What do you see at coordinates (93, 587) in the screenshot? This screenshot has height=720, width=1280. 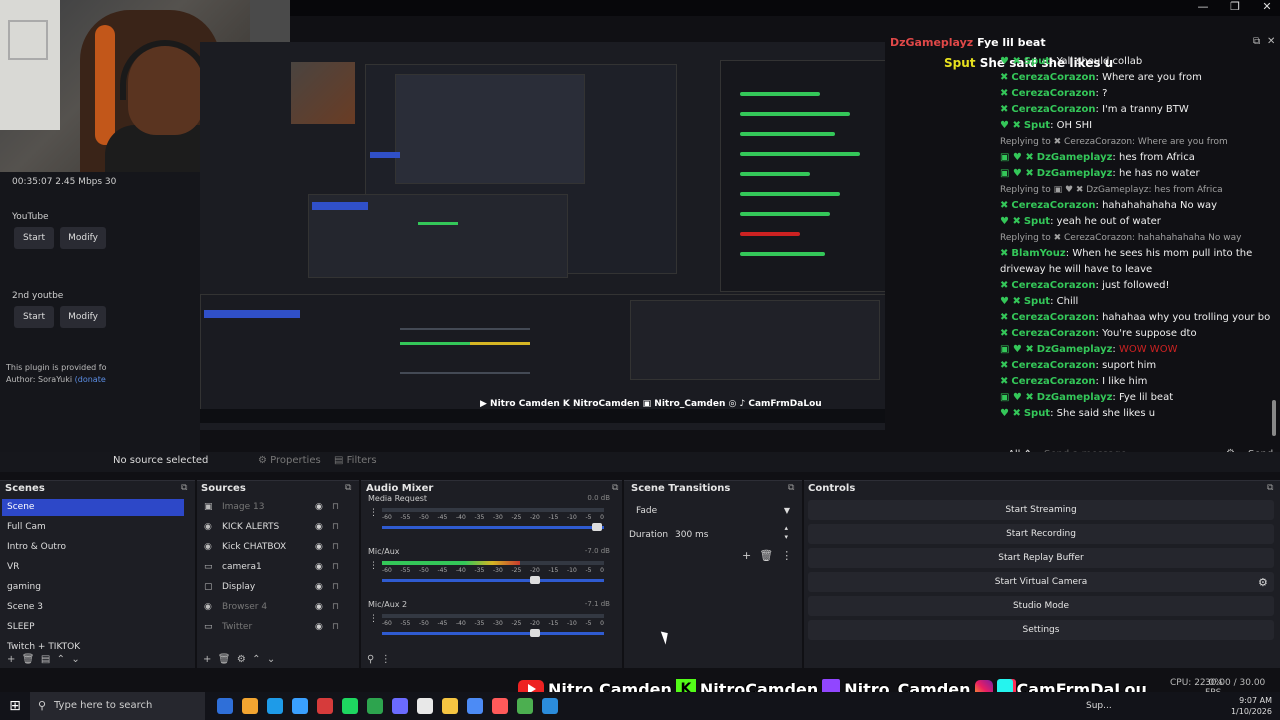 I see `scene-item: gaming` at bounding box center [93, 587].